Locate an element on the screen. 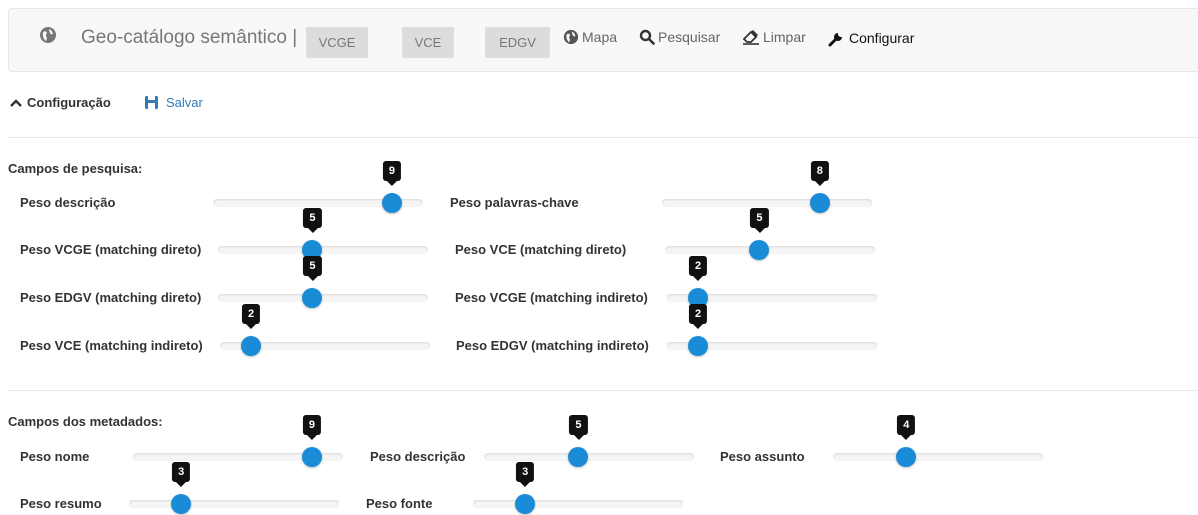 The image size is (1198, 515). slider-peso-nome-label: Peso nome is located at coordinates (55, 456).